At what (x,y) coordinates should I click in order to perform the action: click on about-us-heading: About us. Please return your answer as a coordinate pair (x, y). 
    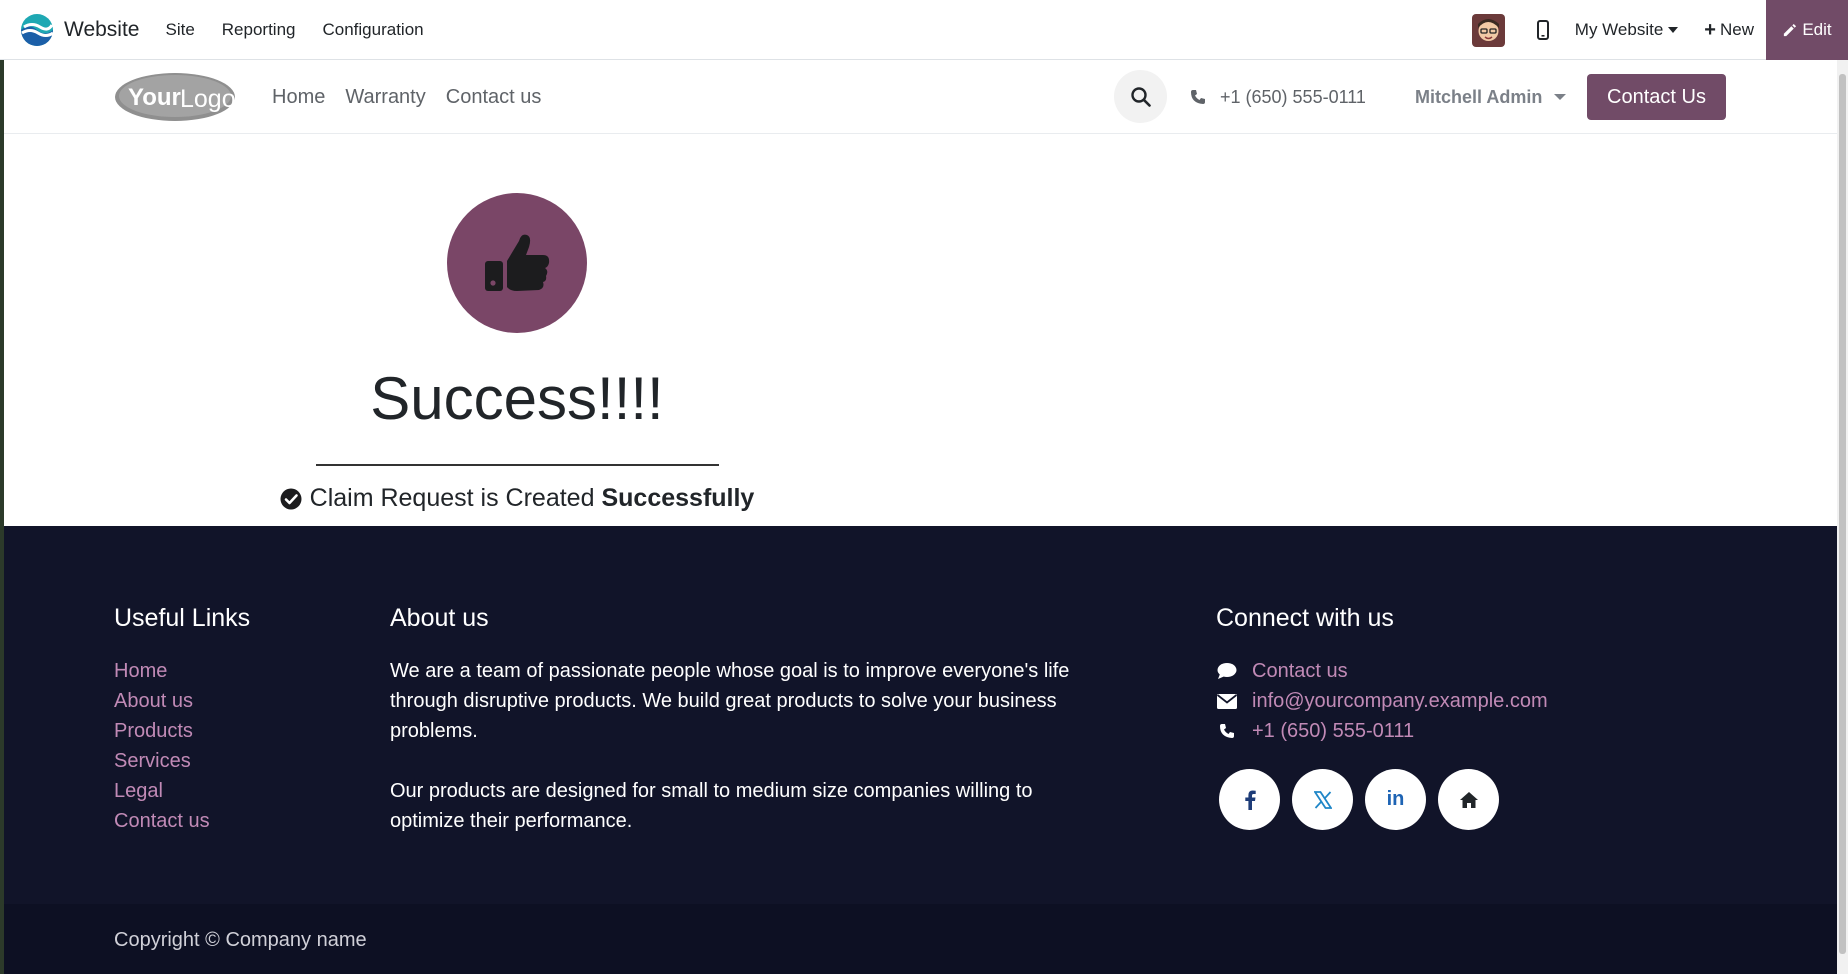
    Looking at the image, I should click on (439, 618).